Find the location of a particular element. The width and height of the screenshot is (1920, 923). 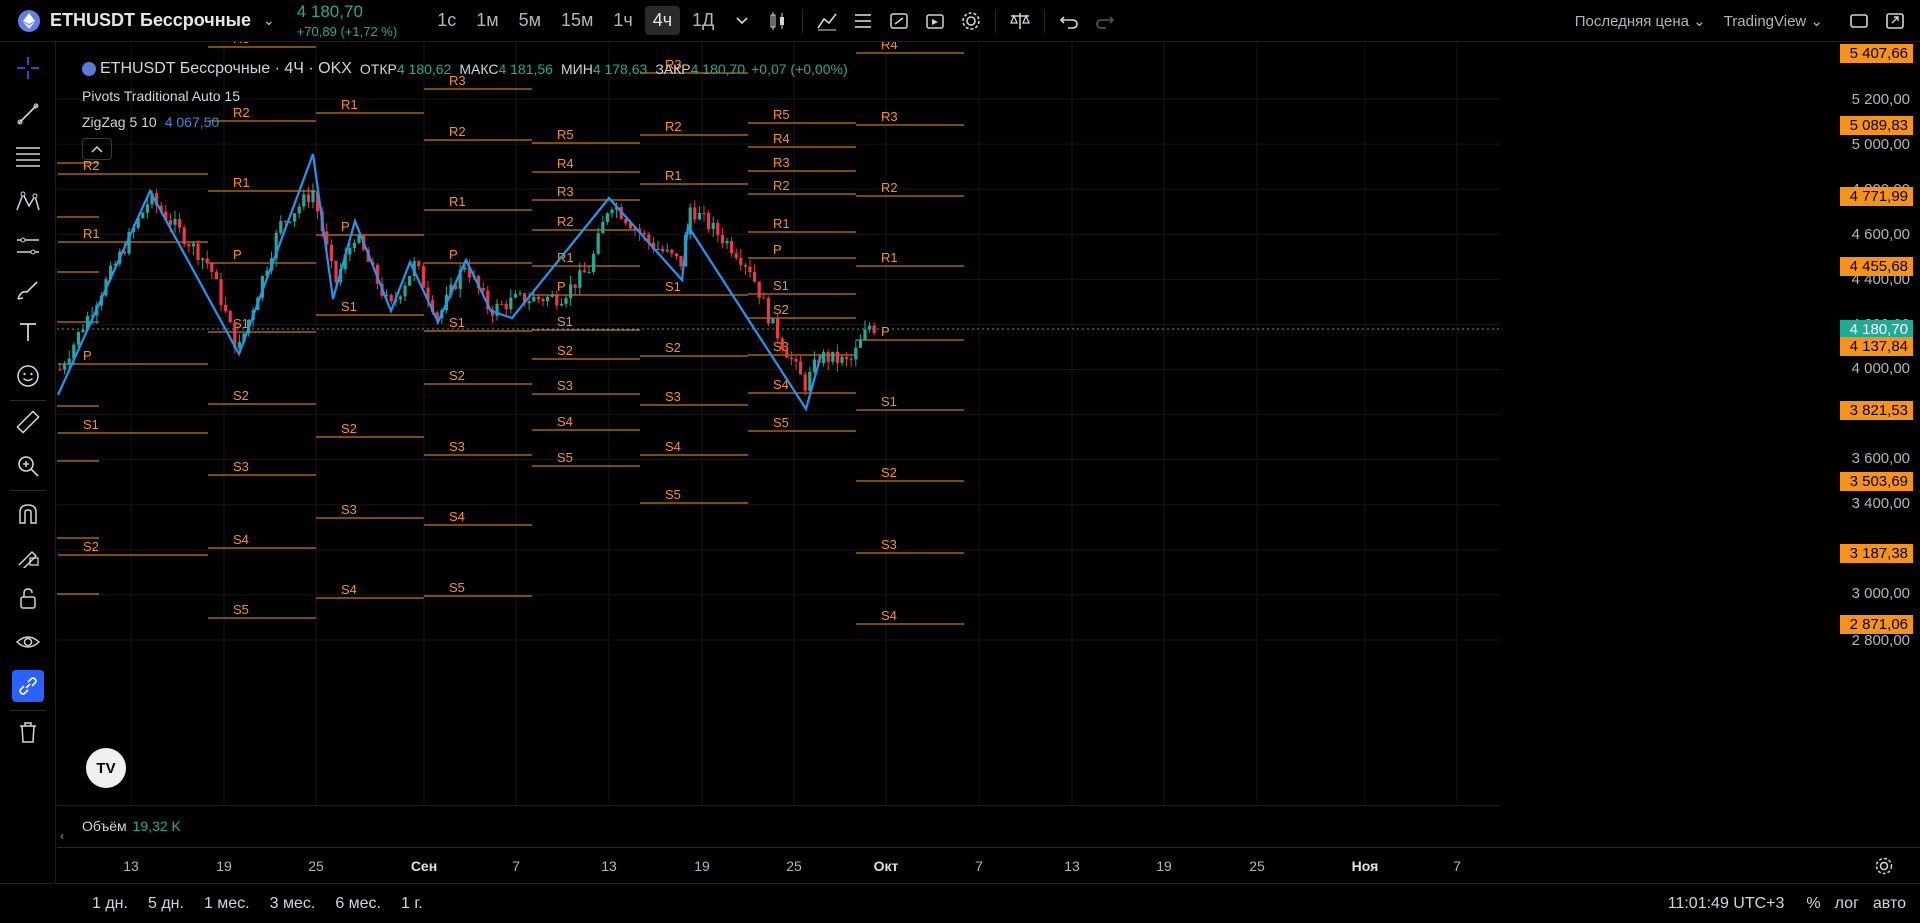

emoji-icon is located at coordinates (28, 376).